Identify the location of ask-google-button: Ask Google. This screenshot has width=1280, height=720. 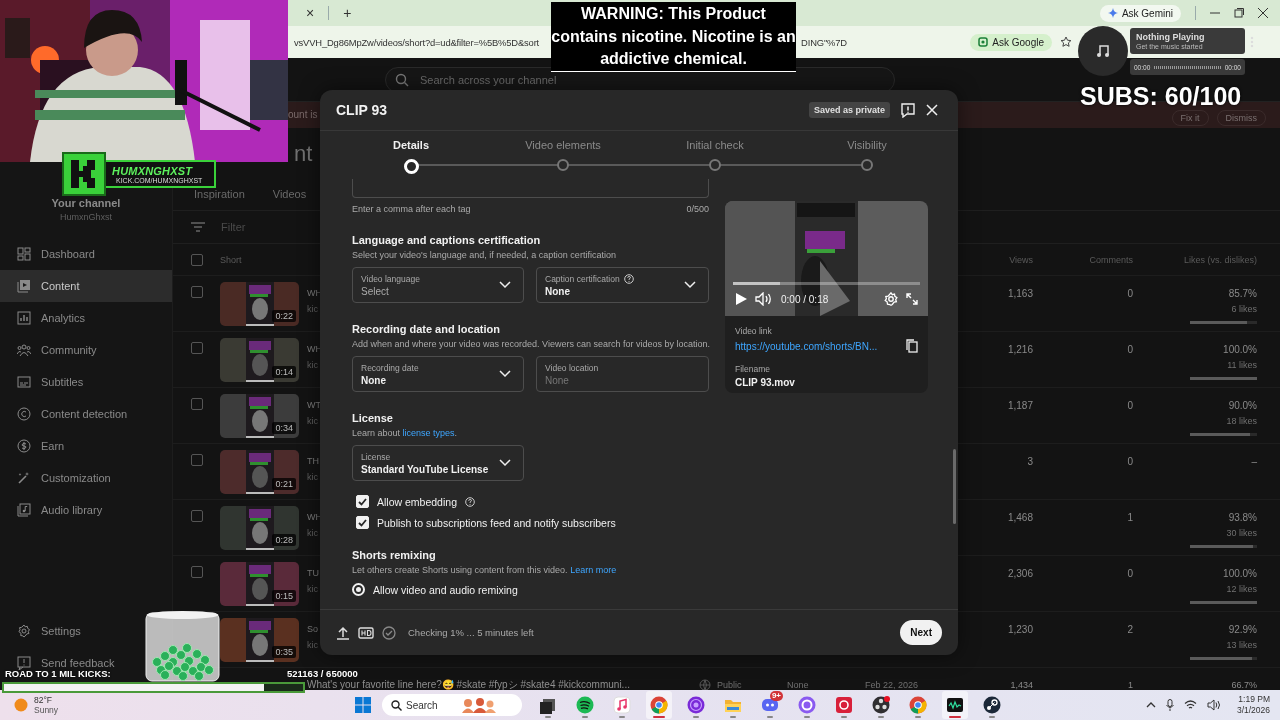
(1011, 42).